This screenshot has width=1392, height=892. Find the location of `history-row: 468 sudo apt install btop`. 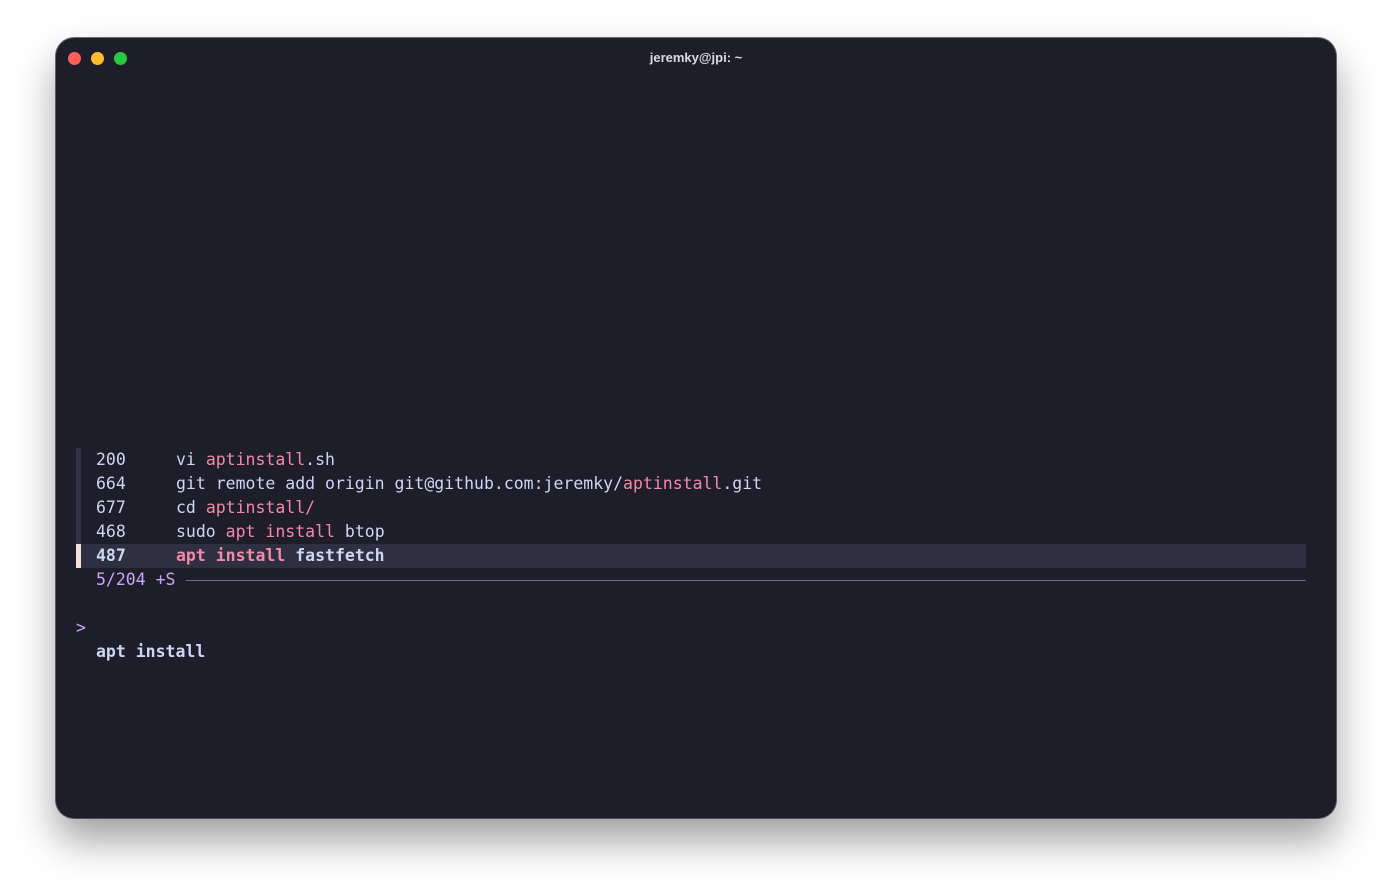

history-row: 468 sudo apt install btop is located at coordinates (691, 532).